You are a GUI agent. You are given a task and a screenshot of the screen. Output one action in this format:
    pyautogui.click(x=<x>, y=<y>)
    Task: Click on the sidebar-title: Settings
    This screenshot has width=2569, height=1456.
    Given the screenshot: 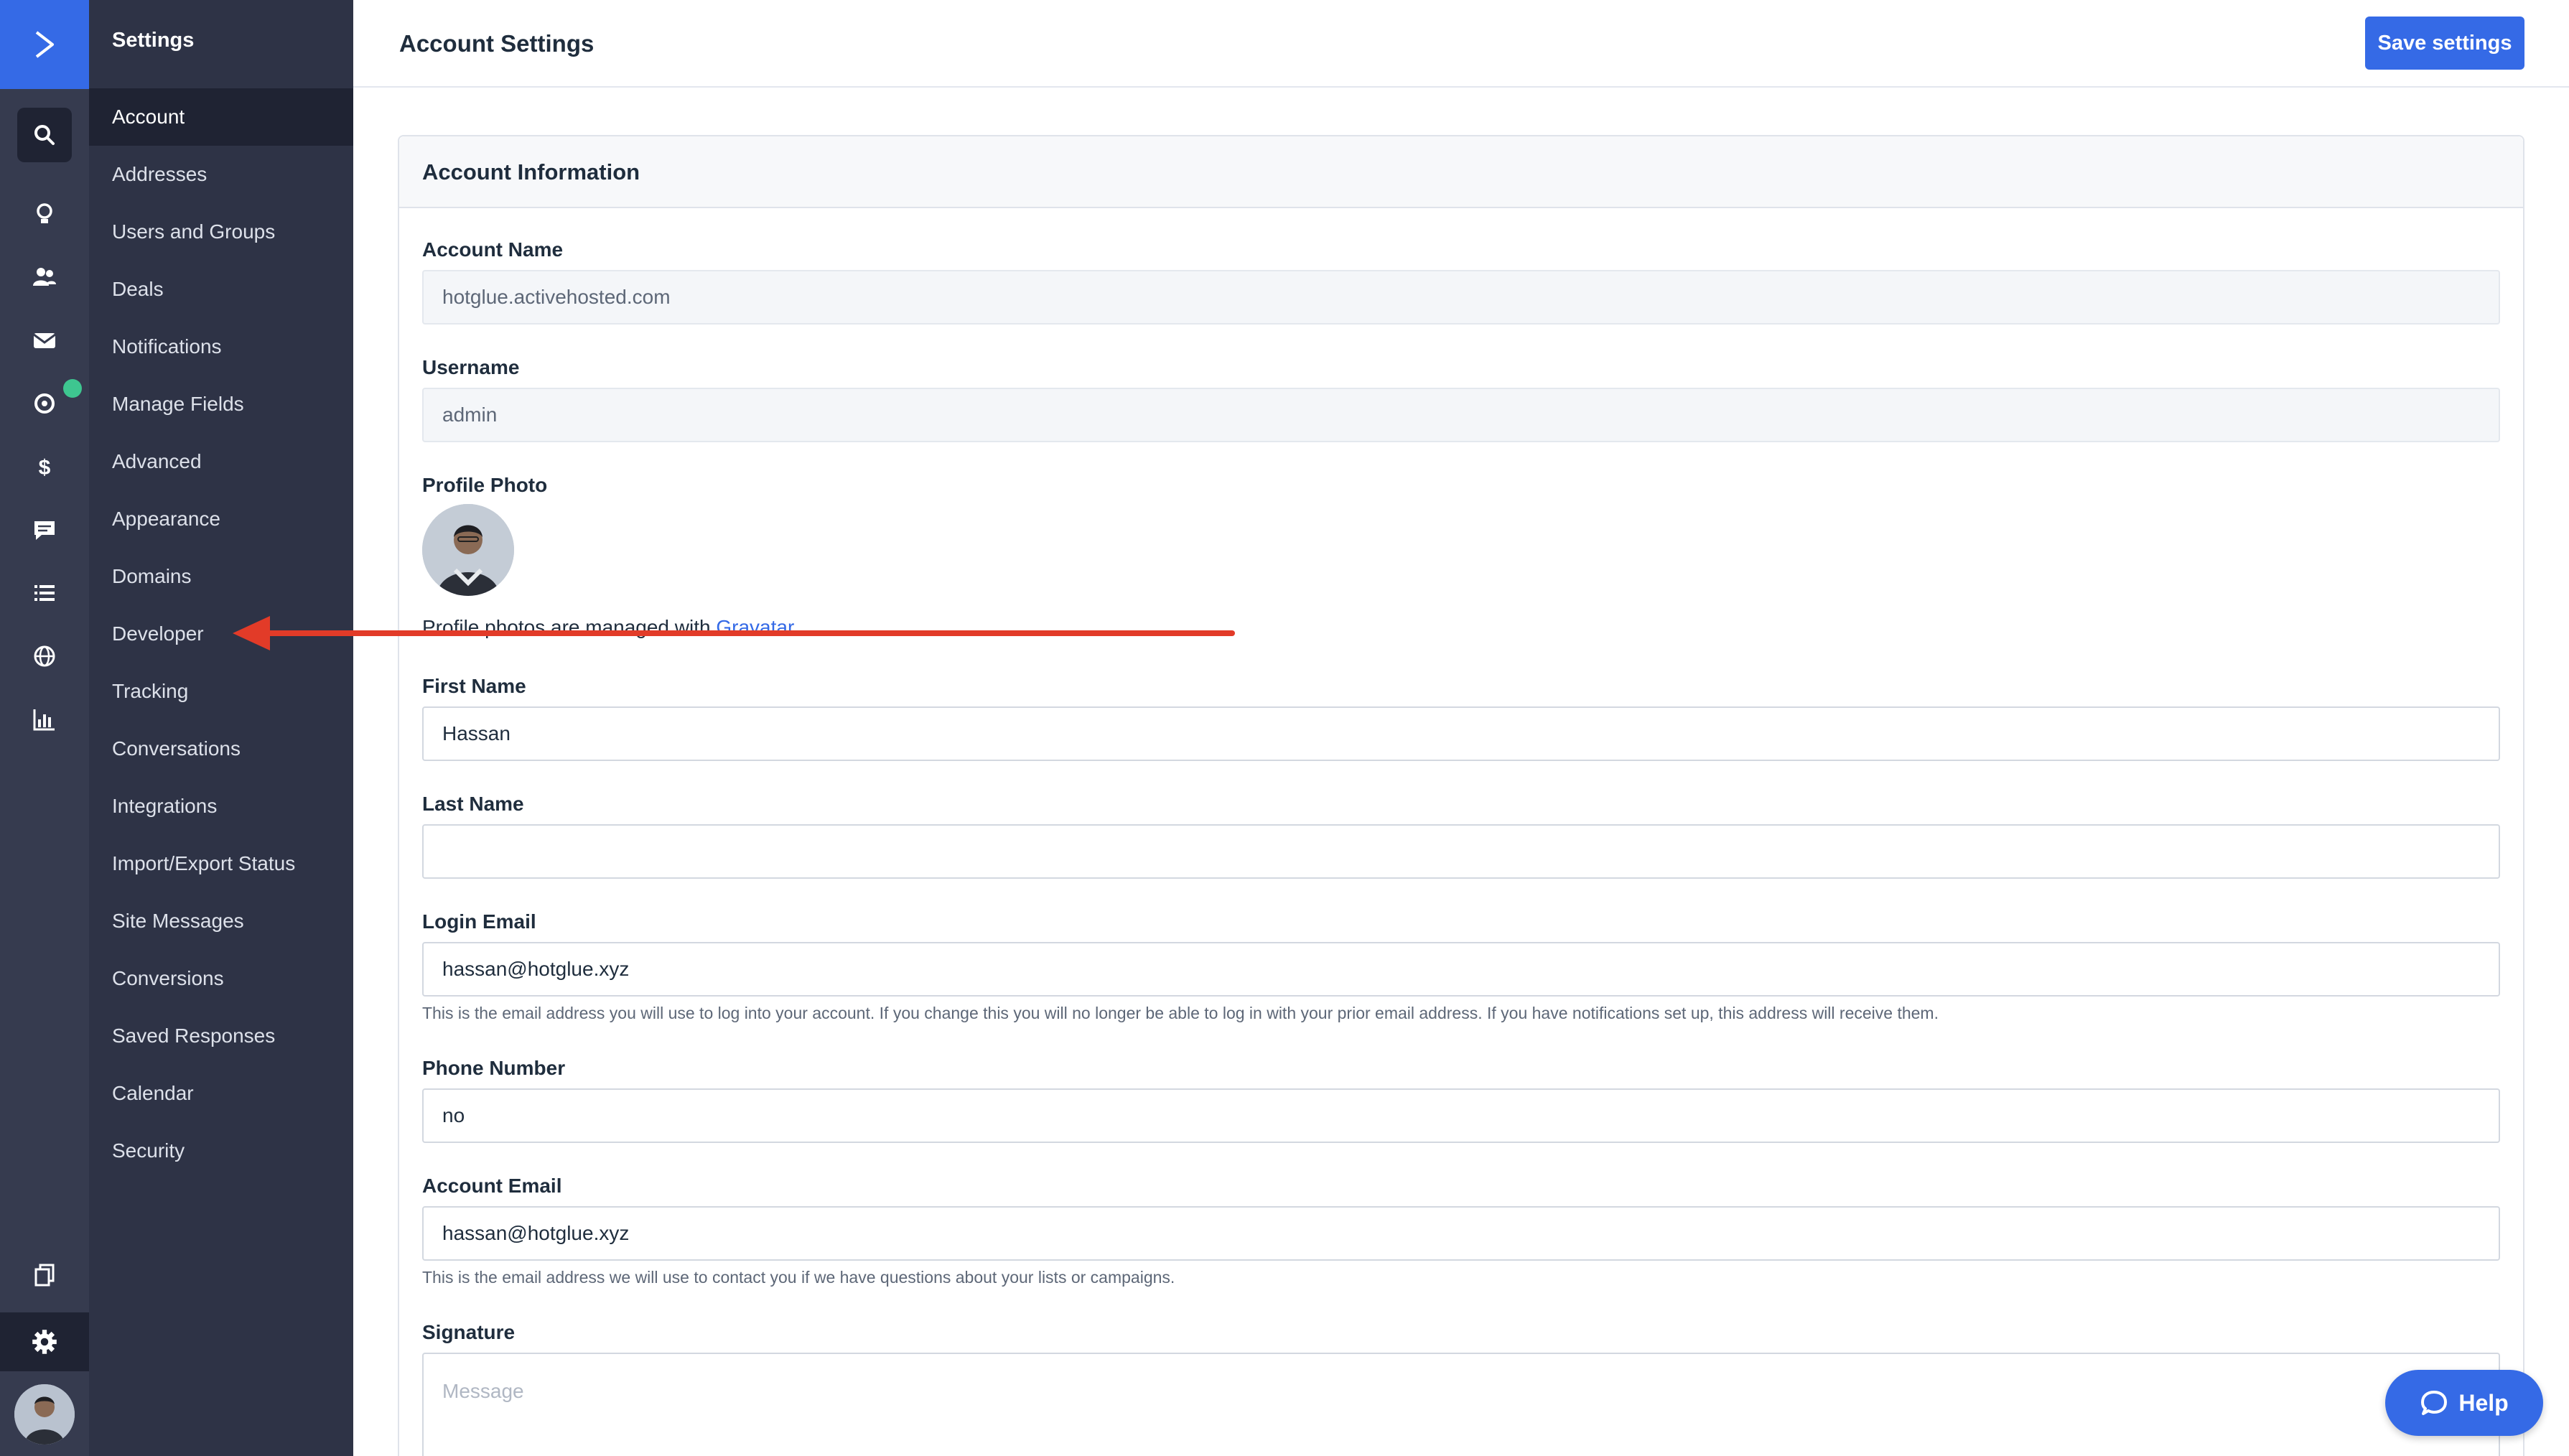 What is the action you would take?
    pyautogui.click(x=153, y=40)
    